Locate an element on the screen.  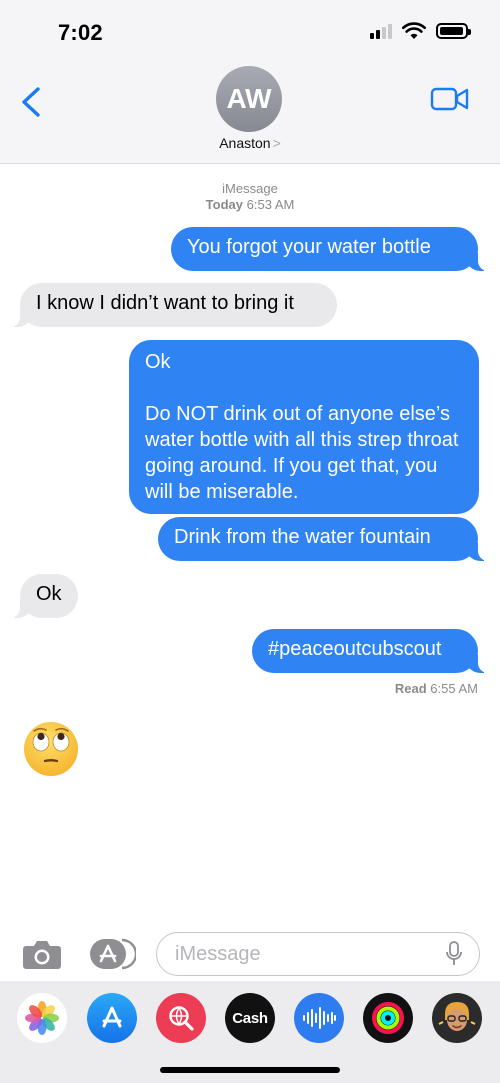
incoming-message: I know I didn’t want to bring it is located at coordinates (172, 305).